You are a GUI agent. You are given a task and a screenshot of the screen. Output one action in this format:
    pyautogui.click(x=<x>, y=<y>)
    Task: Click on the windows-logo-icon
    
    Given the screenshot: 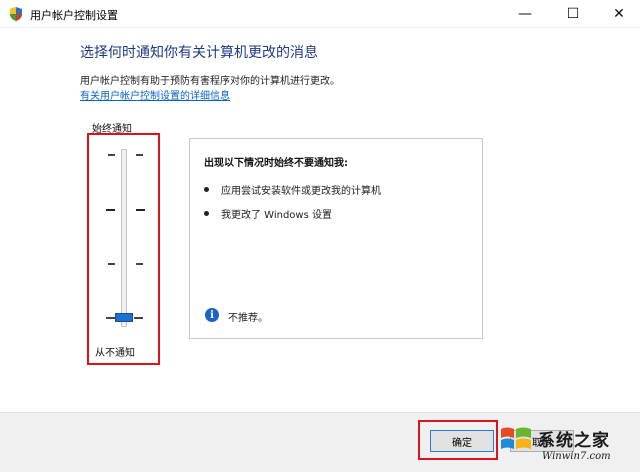 What is the action you would take?
    pyautogui.click(x=516, y=438)
    